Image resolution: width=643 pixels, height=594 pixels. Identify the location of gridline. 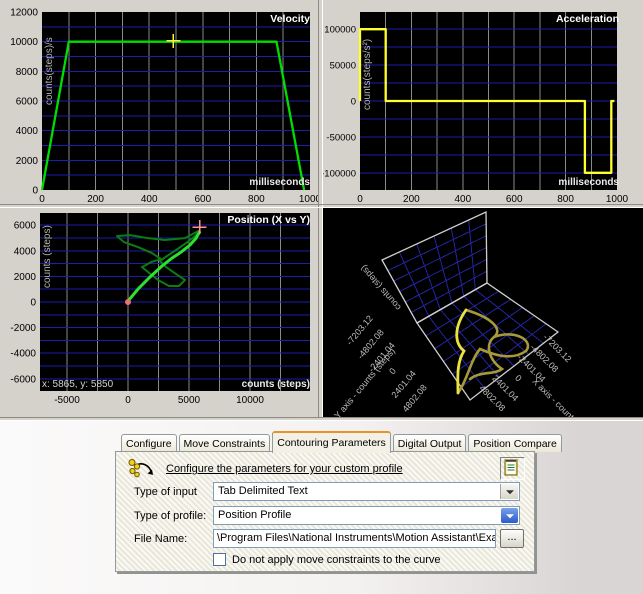
(457, 262).